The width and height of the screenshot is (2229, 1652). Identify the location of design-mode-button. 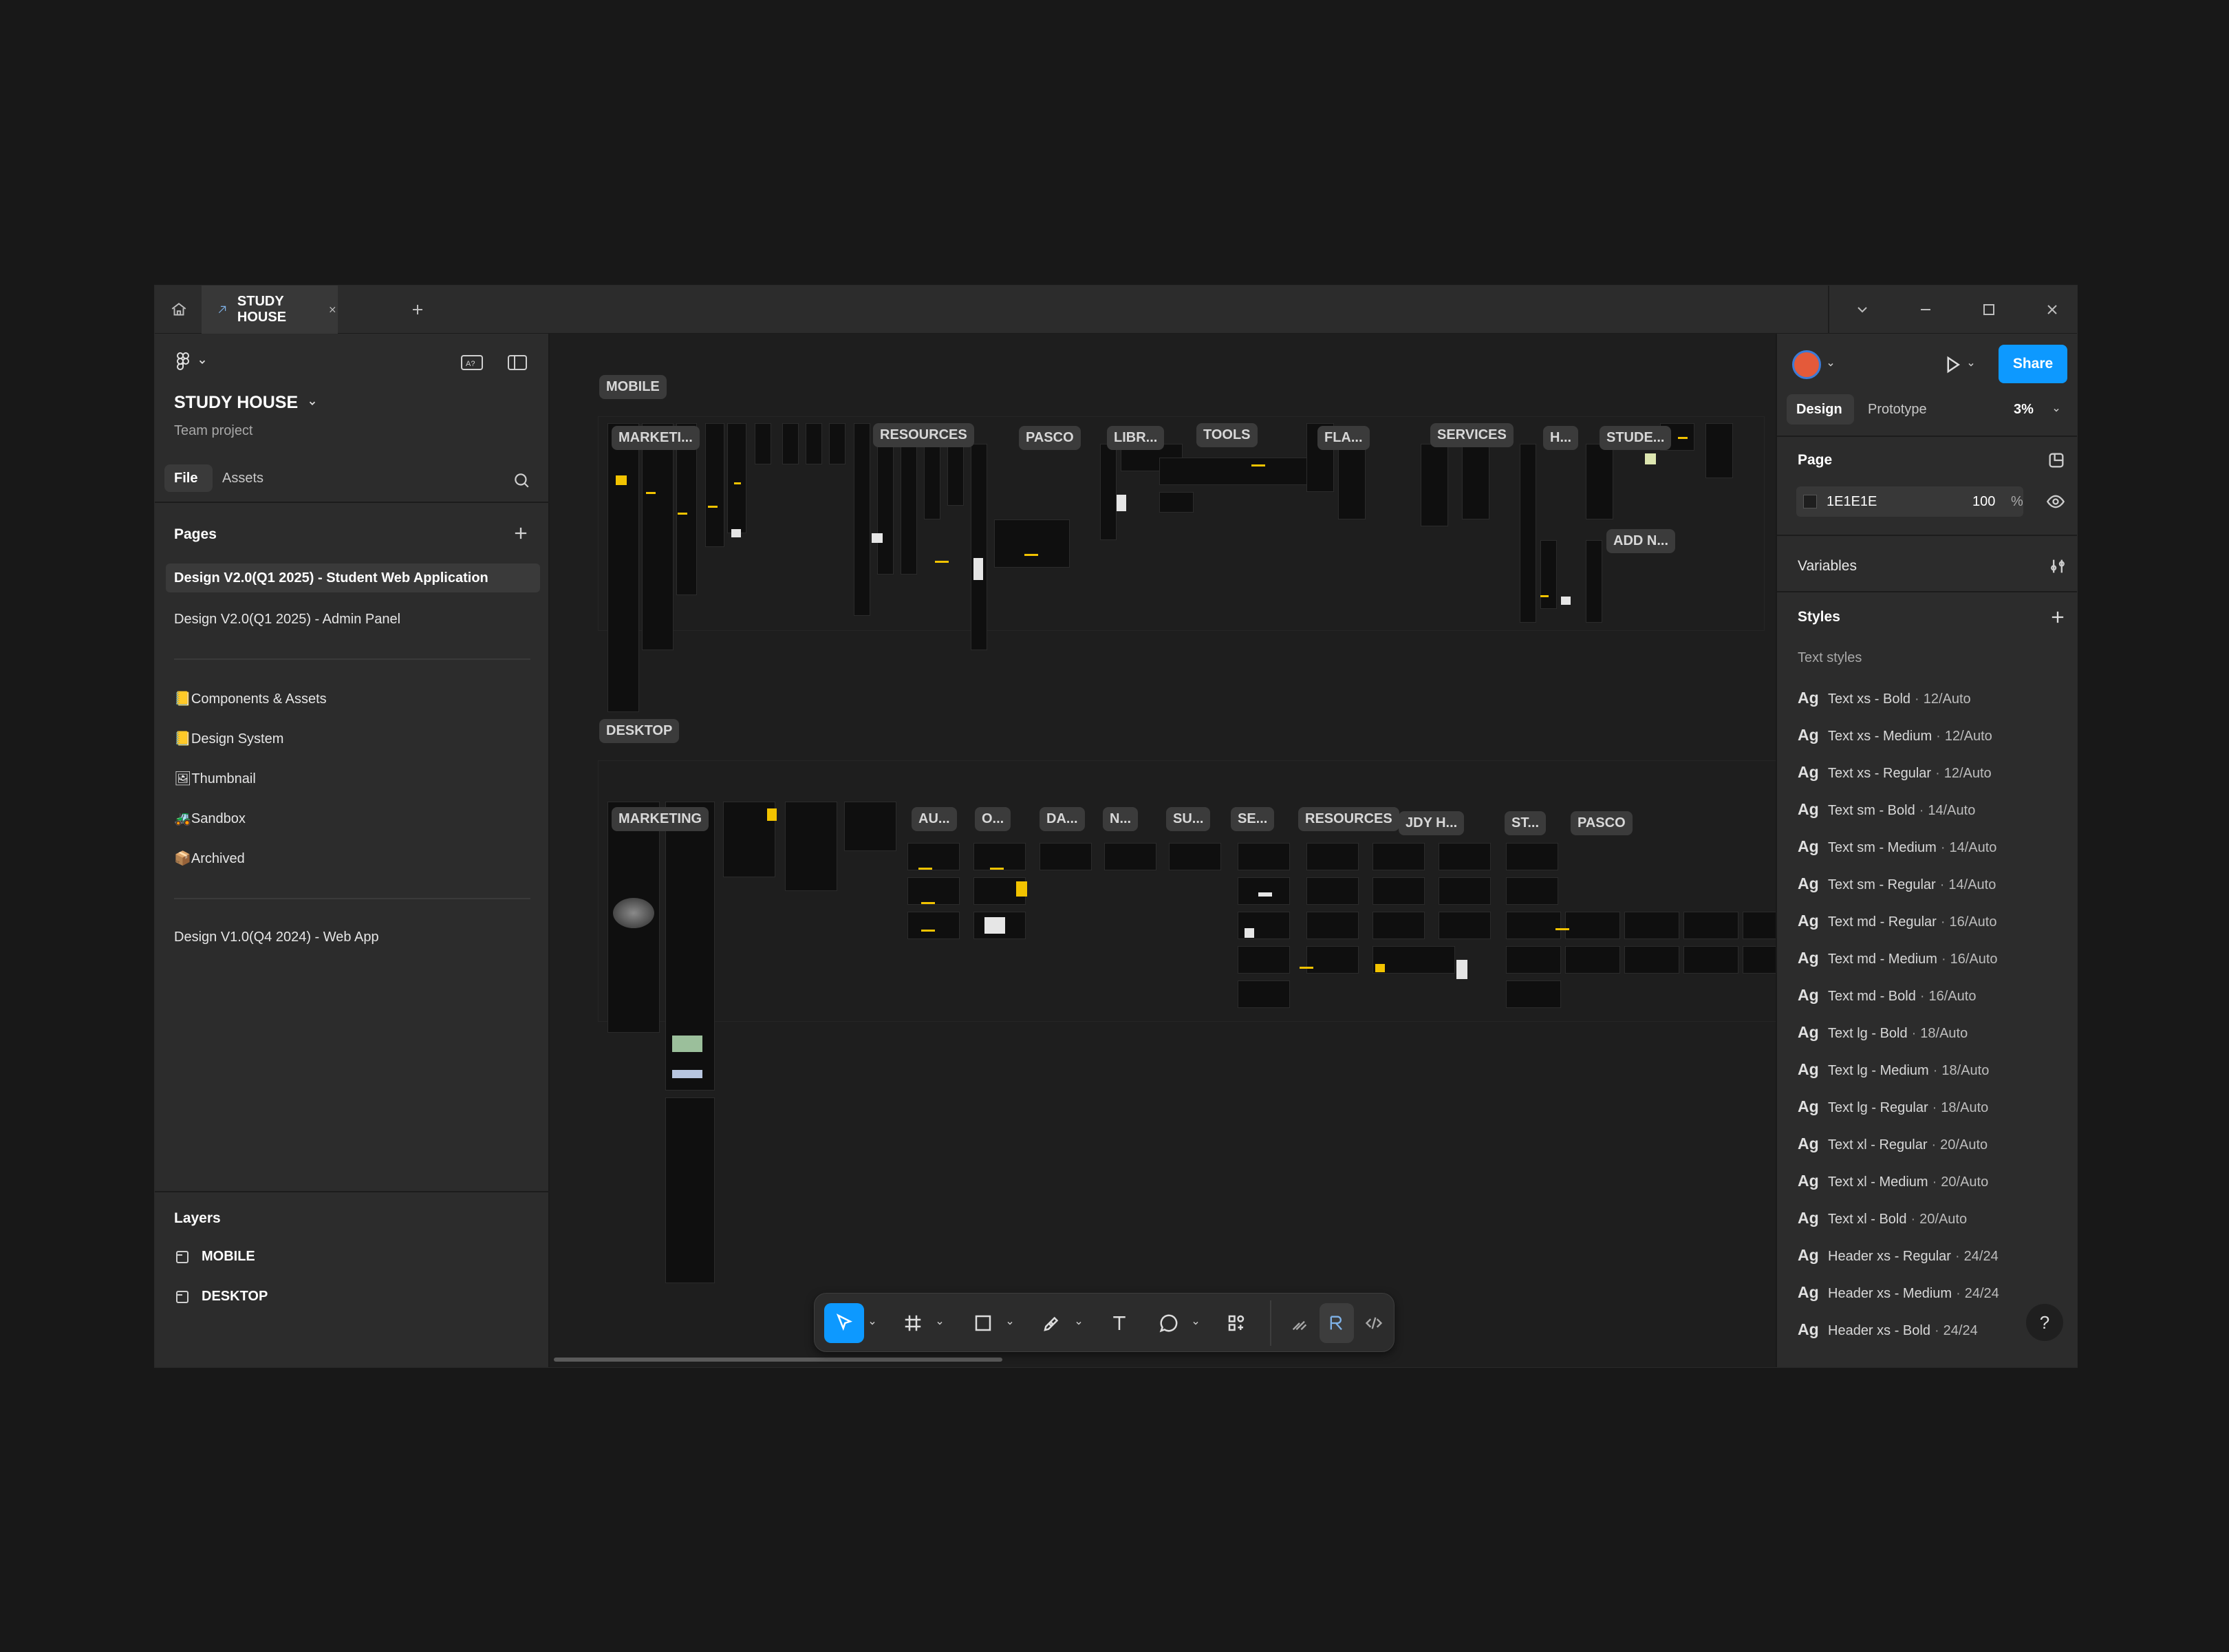
(1337, 1323).